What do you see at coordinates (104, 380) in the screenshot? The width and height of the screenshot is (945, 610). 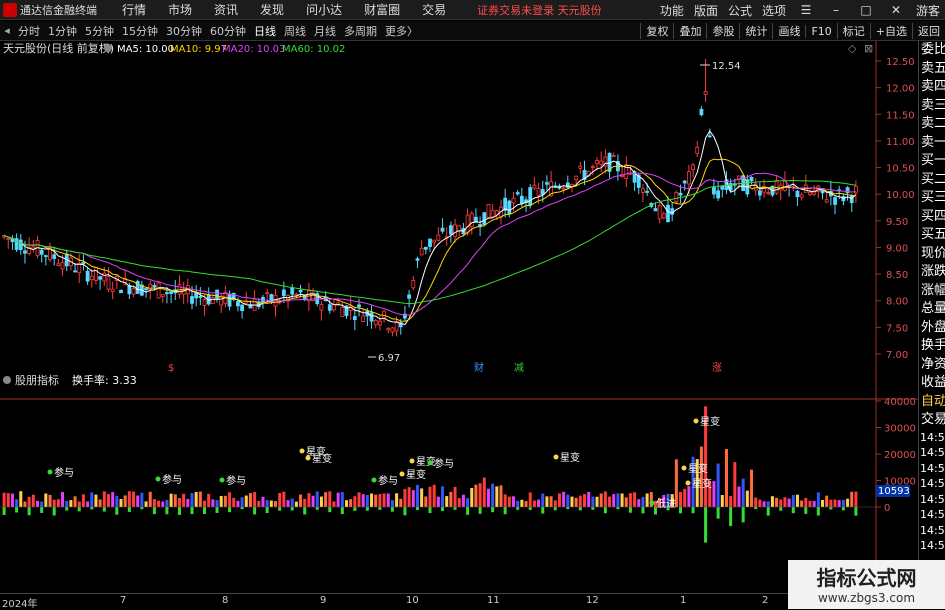 I see `indicator-metric: 换手率: 3.33` at bounding box center [104, 380].